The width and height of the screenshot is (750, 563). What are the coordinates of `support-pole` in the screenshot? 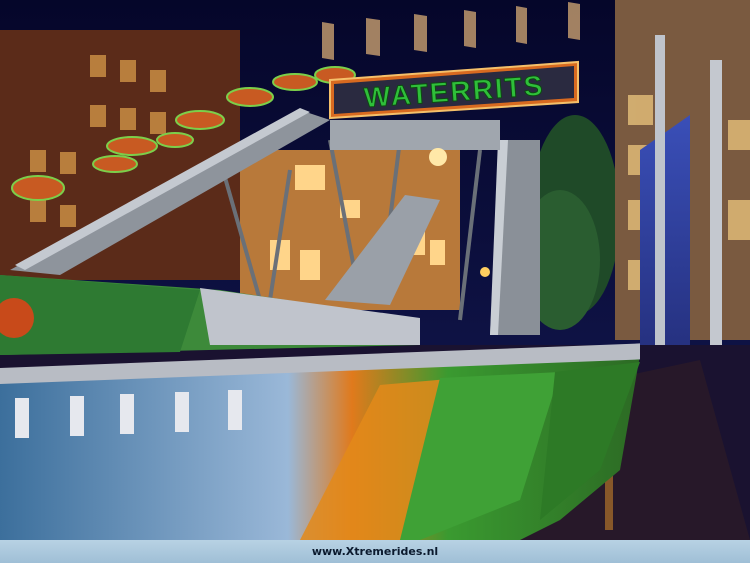 It's located at (660, 195).